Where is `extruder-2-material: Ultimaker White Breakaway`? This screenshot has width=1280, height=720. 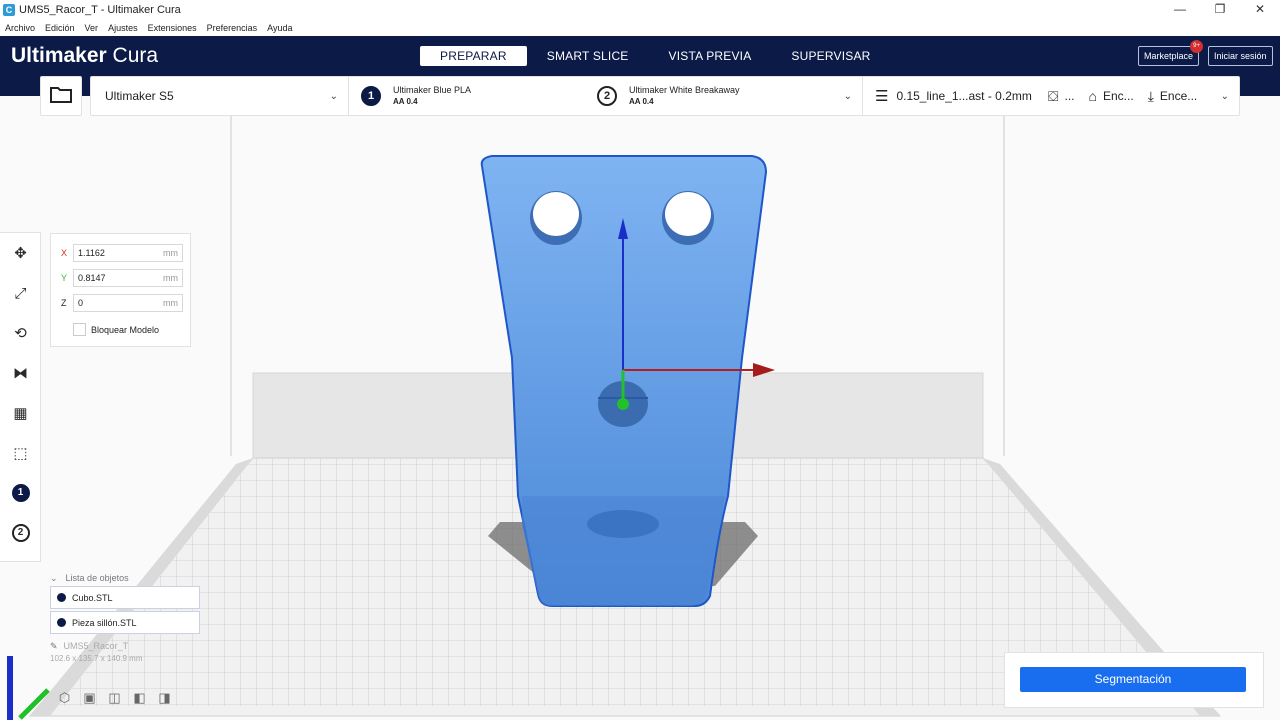 extruder-2-material: Ultimaker White Breakaway is located at coordinates (684, 90).